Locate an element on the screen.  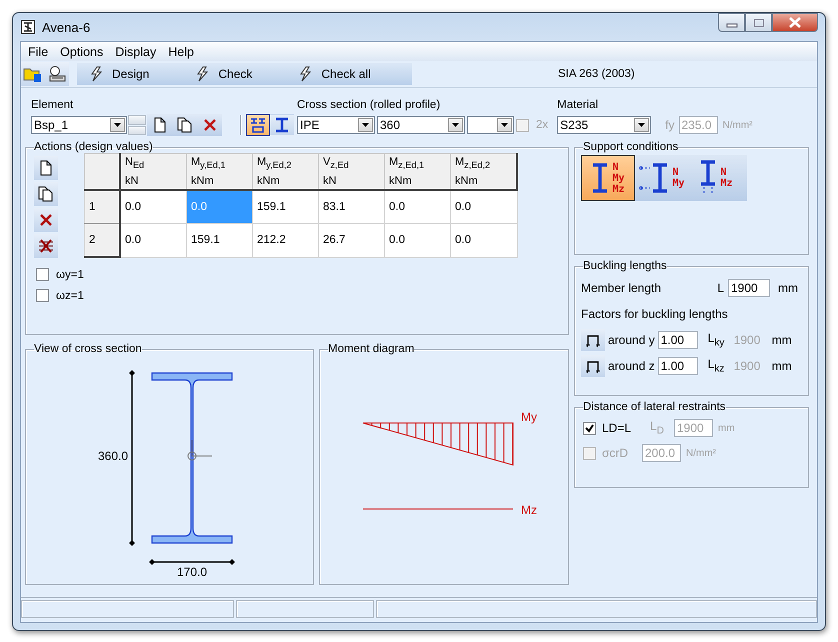
menu-item: Options is located at coordinates (82, 51).